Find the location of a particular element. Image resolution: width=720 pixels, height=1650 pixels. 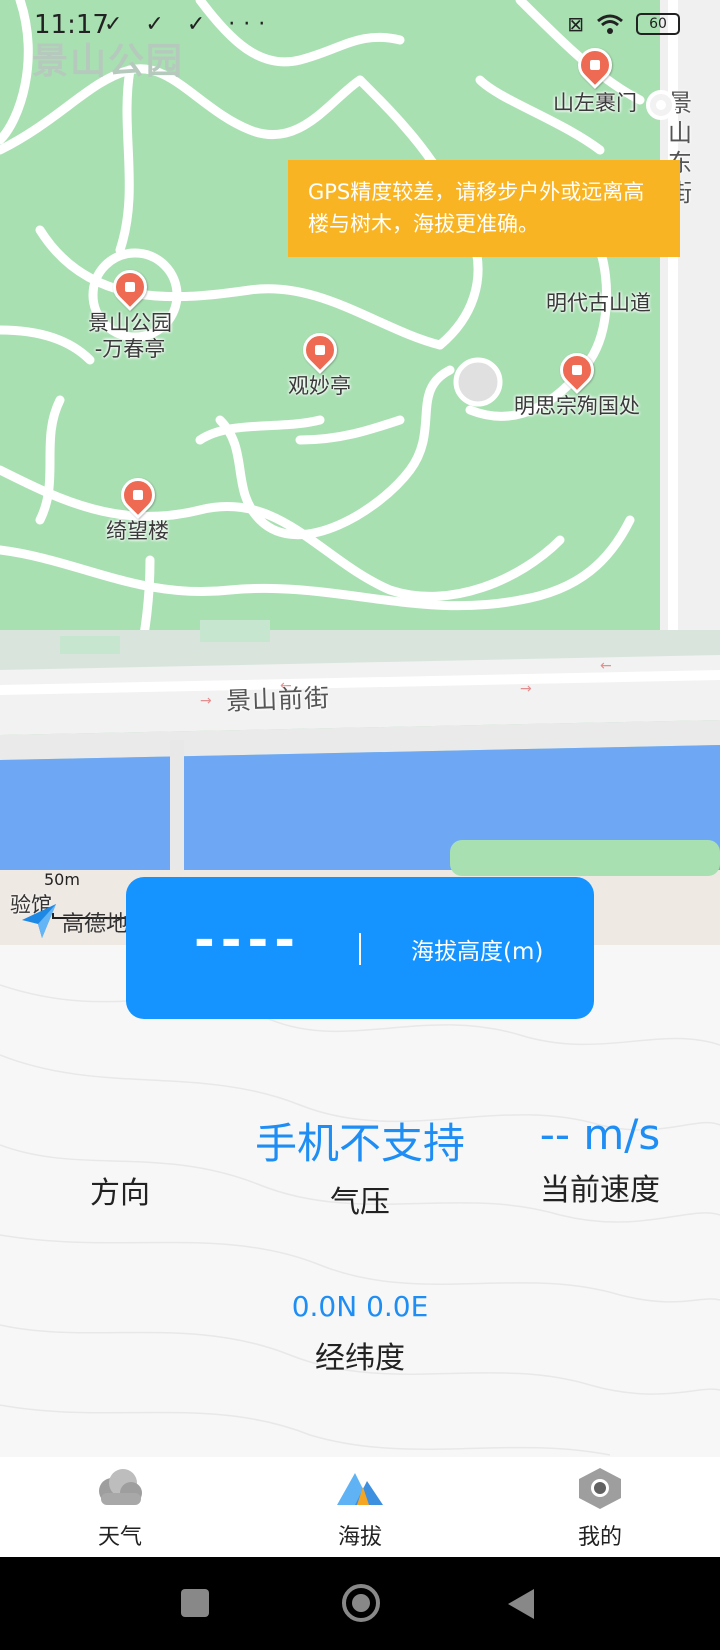

pressure-label: 气压 is located at coordinates (360, 1202).